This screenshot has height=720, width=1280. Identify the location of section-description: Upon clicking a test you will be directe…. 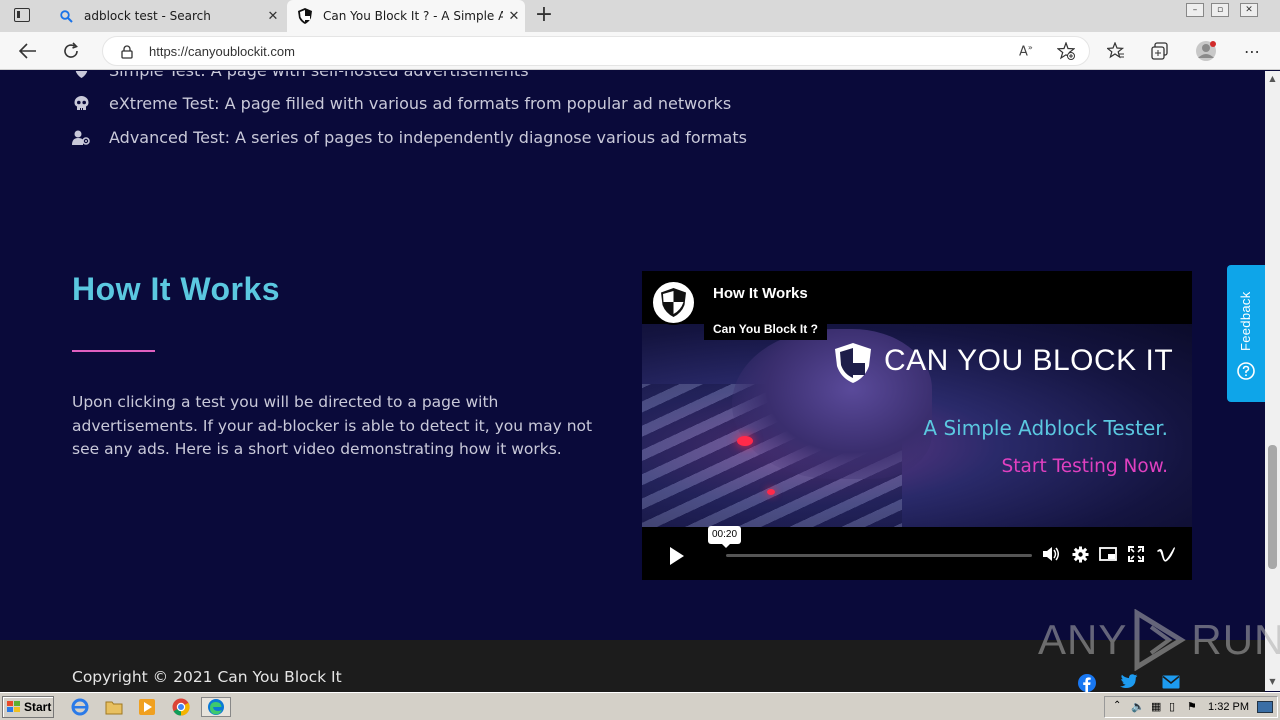
(332, 425).